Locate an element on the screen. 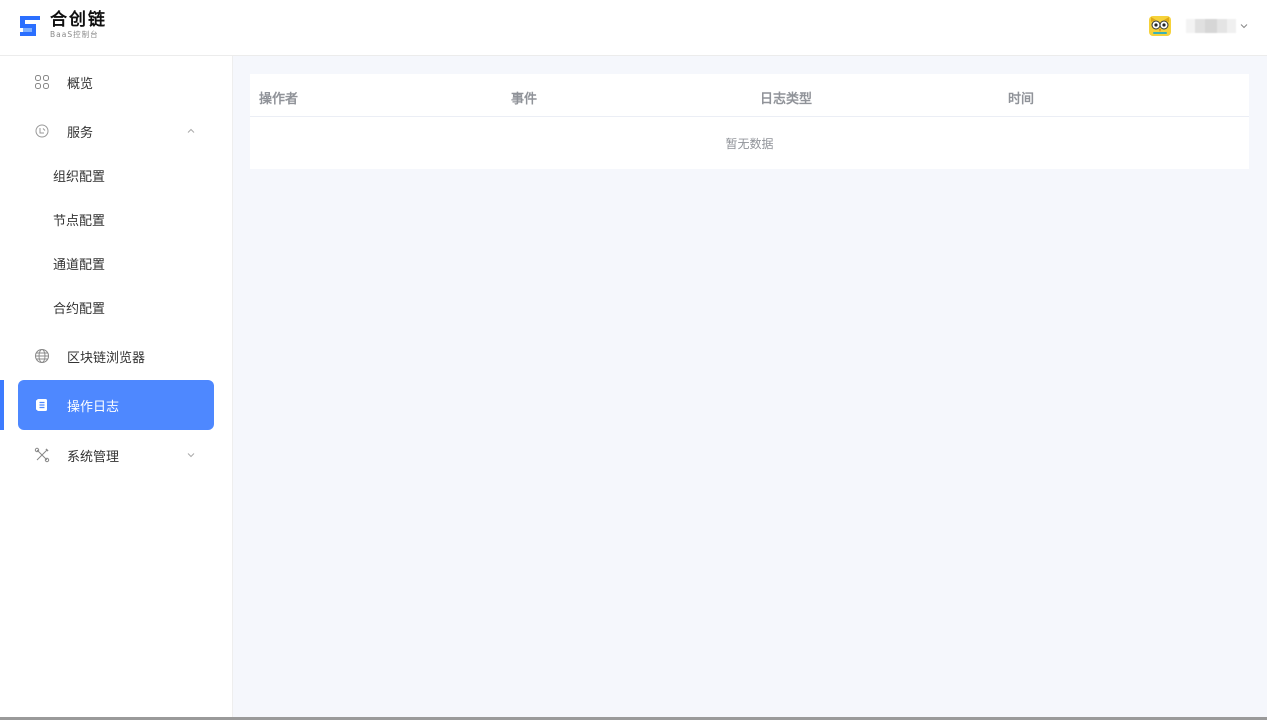 This screenshot has width=1267, height=720. sidebar-item-label: 概览 is located at coordinates (80, 84).